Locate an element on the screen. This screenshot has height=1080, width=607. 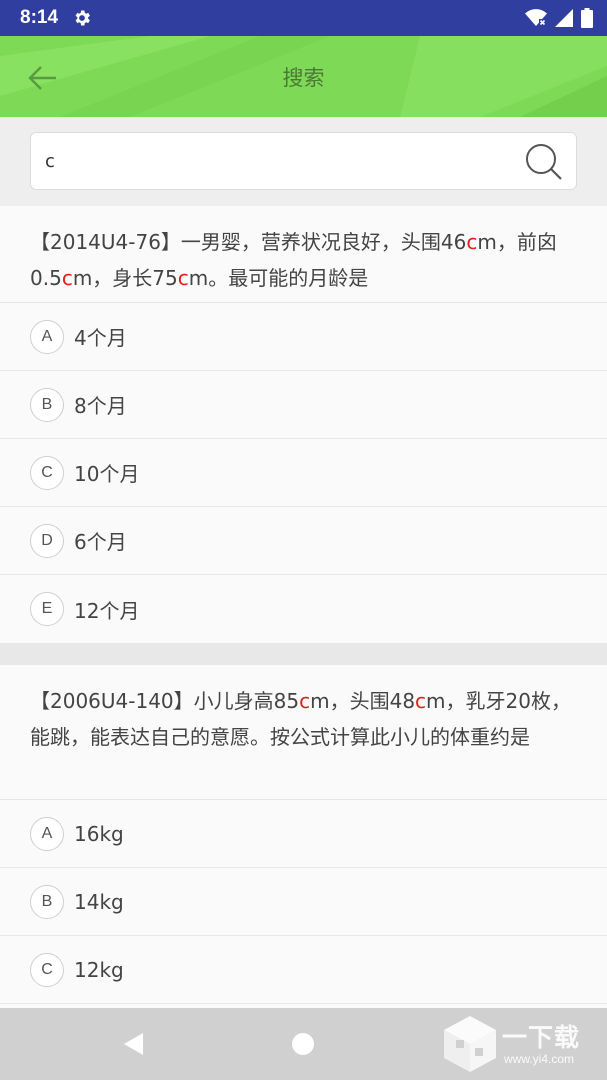
option-letter: E is located at coordinates (47, 609).